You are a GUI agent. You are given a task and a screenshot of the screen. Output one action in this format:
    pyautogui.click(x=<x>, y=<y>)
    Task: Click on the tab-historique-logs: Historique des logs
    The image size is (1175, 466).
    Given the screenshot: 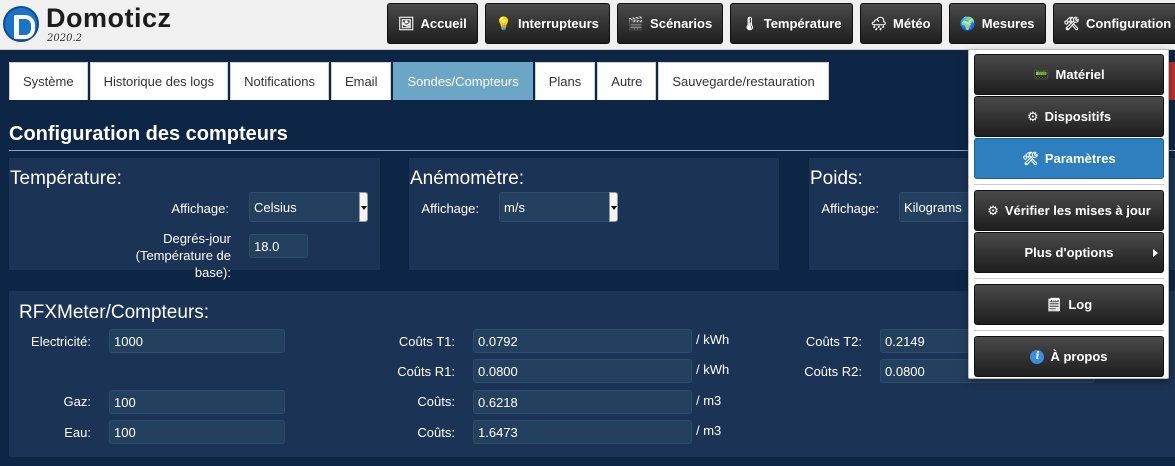 What is the action you would take?
    pyautogui.click(x=159, y=81)
    